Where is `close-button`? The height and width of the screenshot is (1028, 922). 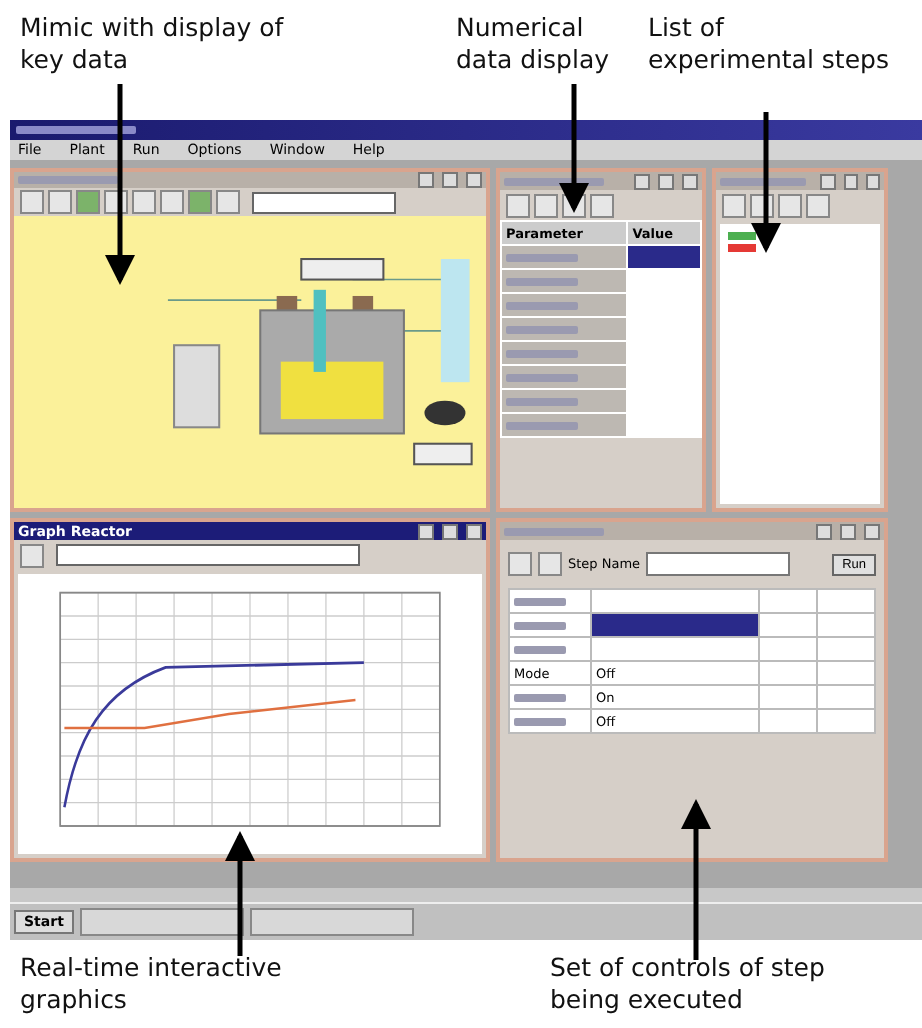
close-button is located at coordinates (474, 531).